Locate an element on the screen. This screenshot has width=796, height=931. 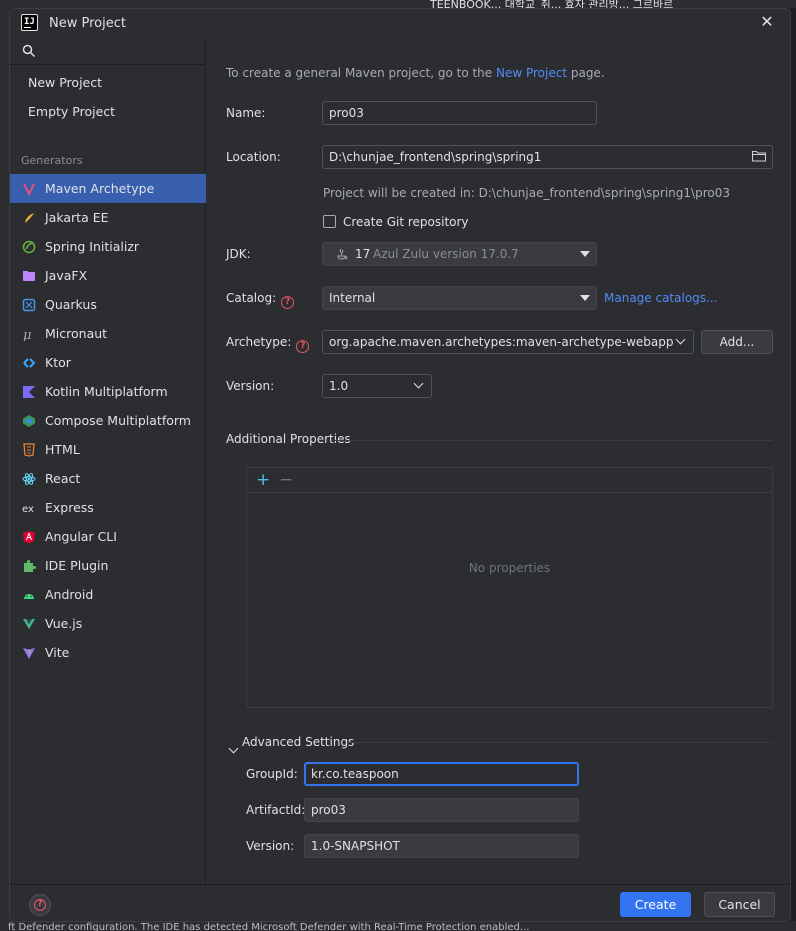
sidebar-item-html: HTML is located at coordinates (108, 449).